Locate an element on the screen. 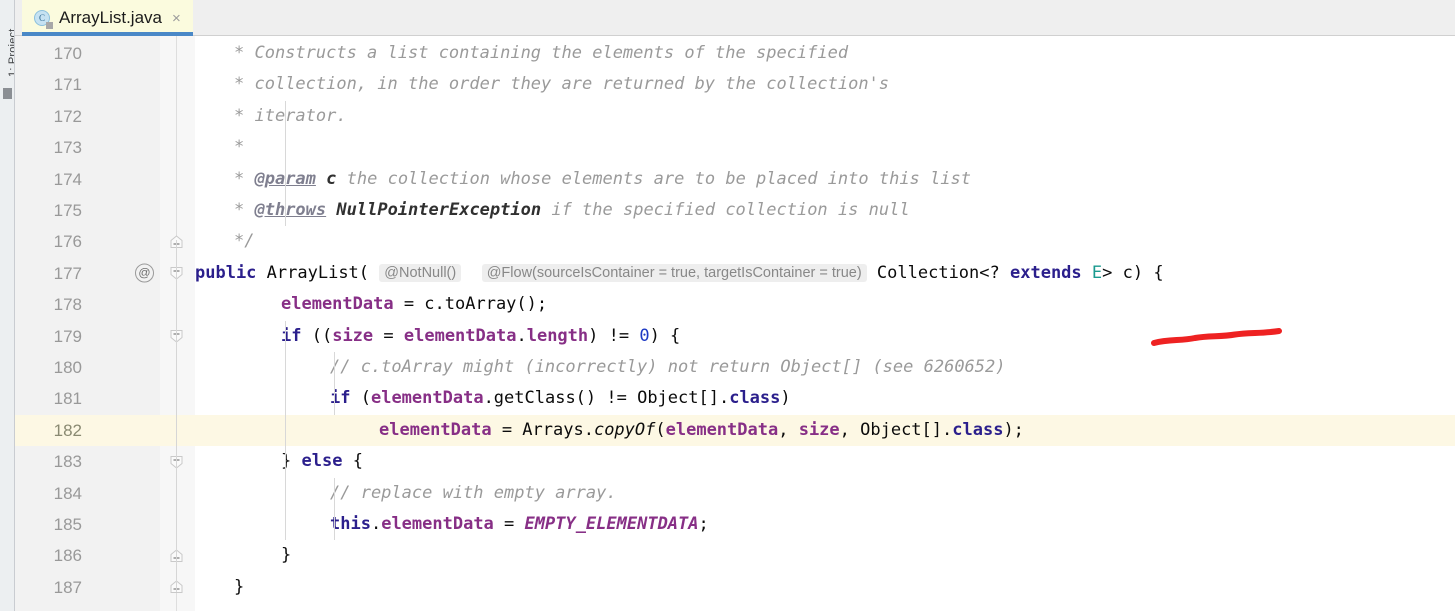  editor-line-row: 186} is located at coordinates (735, 555).